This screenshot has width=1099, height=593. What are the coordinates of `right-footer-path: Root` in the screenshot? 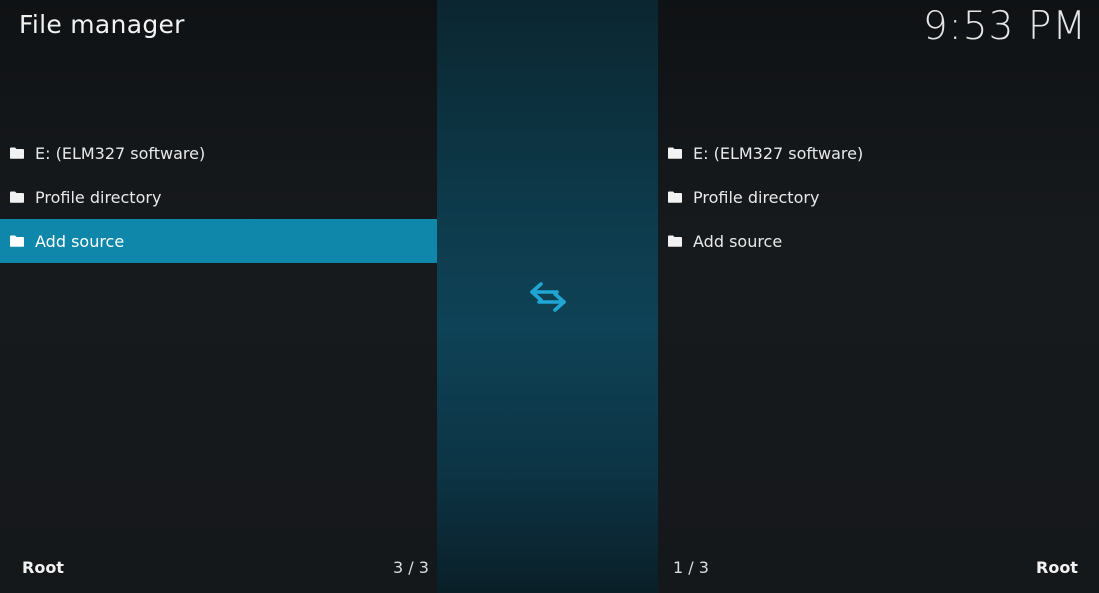 It's located at (1057, 567).